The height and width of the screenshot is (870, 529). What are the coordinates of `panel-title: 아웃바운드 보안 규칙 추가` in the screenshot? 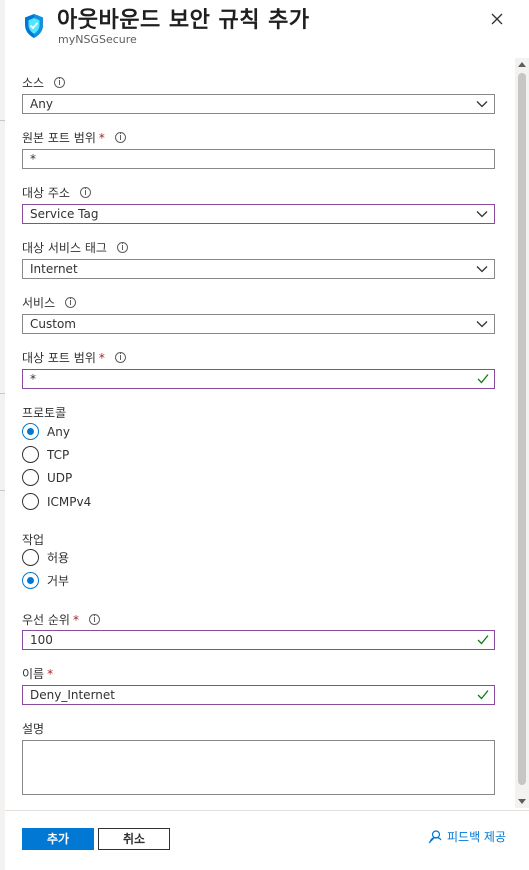 It's located at (183, 20).